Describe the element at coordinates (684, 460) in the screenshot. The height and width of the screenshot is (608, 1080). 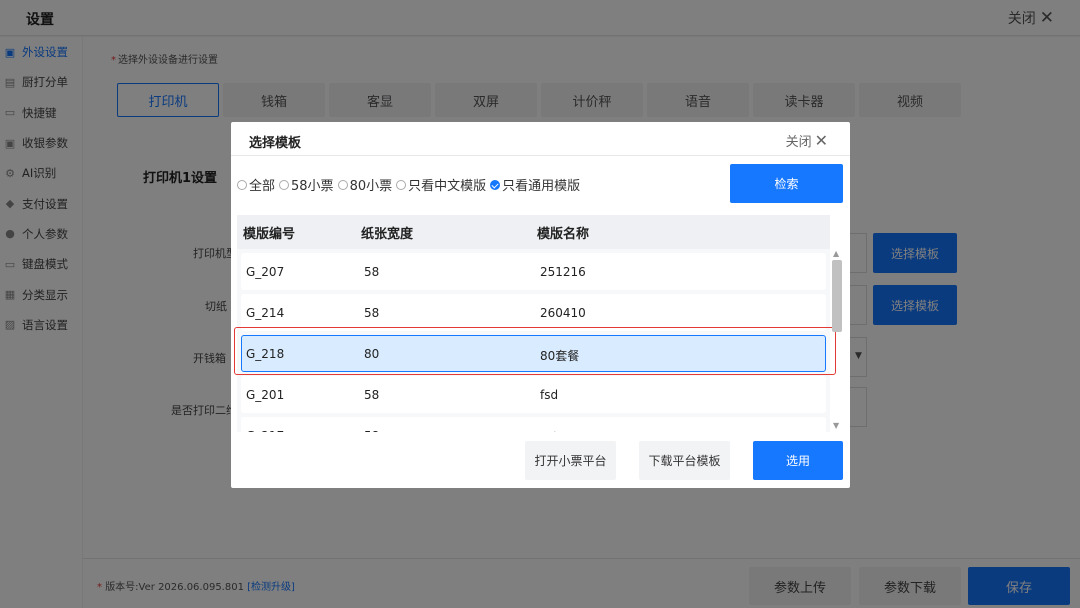
I see `download-platform-template-button: 下载平台模板` at that location.